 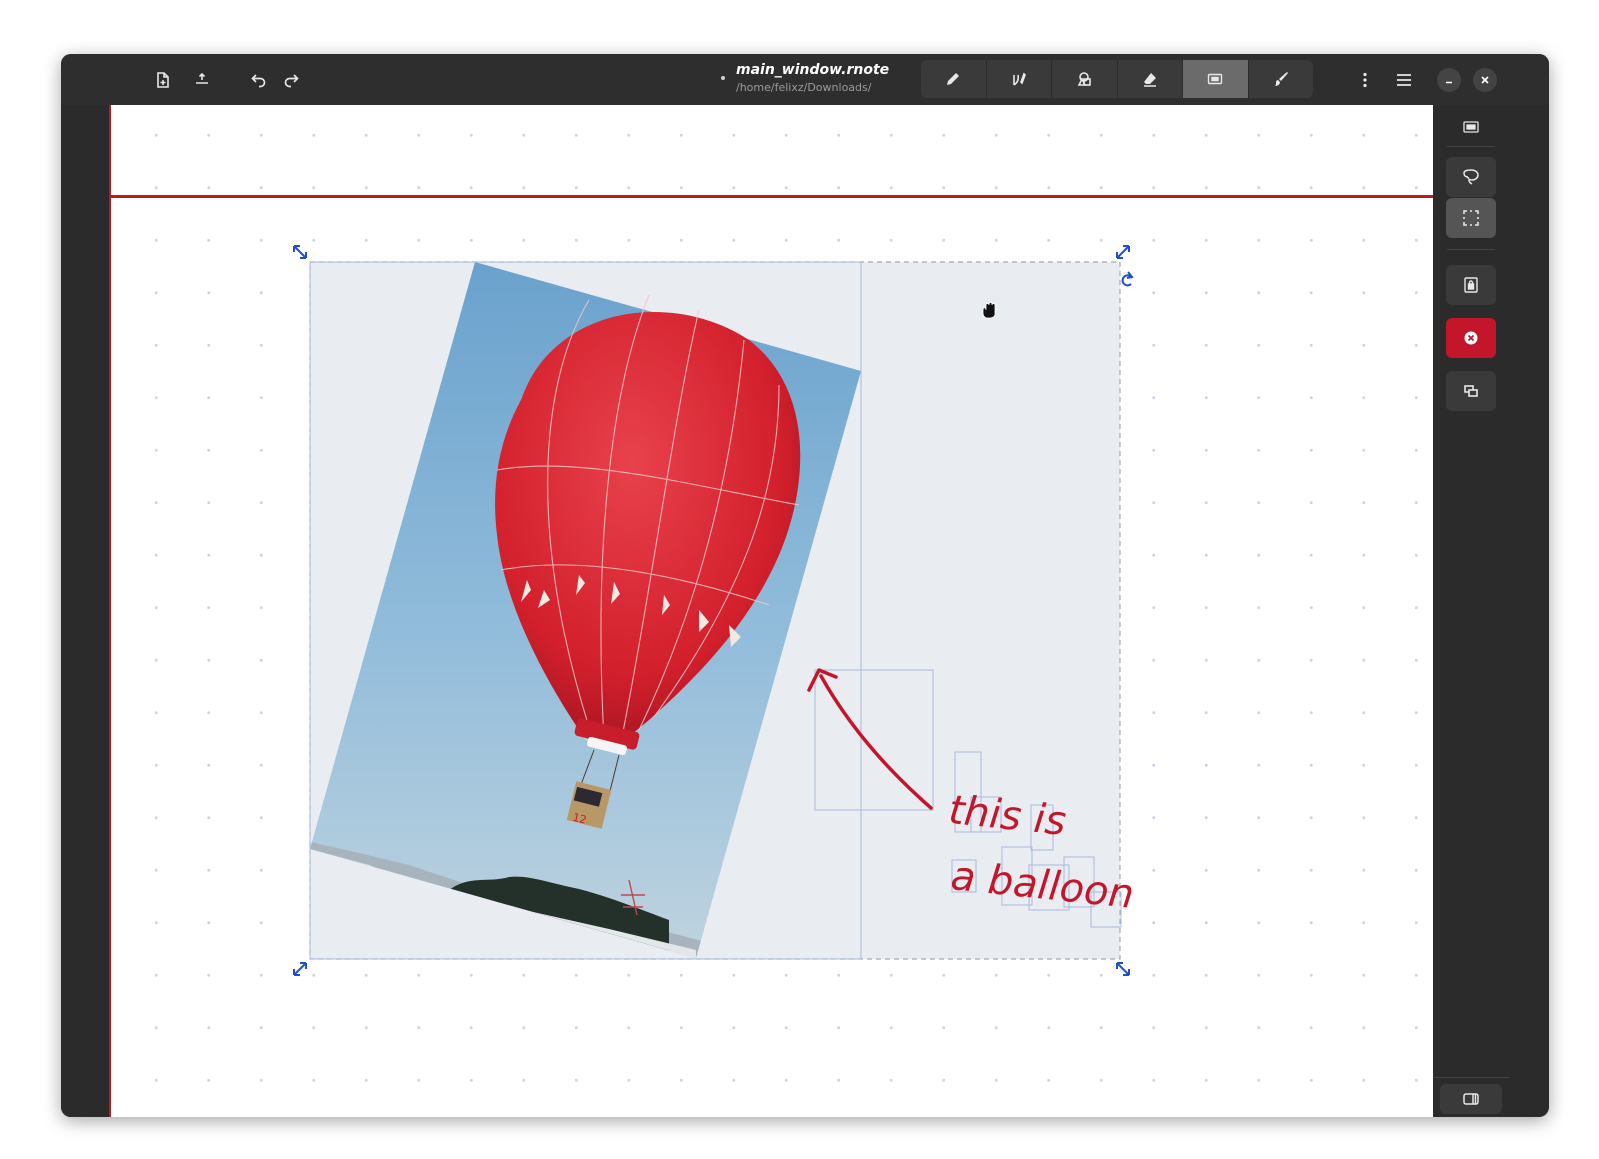 I want to click on minimize-icon, so click(x=1449, y=82).